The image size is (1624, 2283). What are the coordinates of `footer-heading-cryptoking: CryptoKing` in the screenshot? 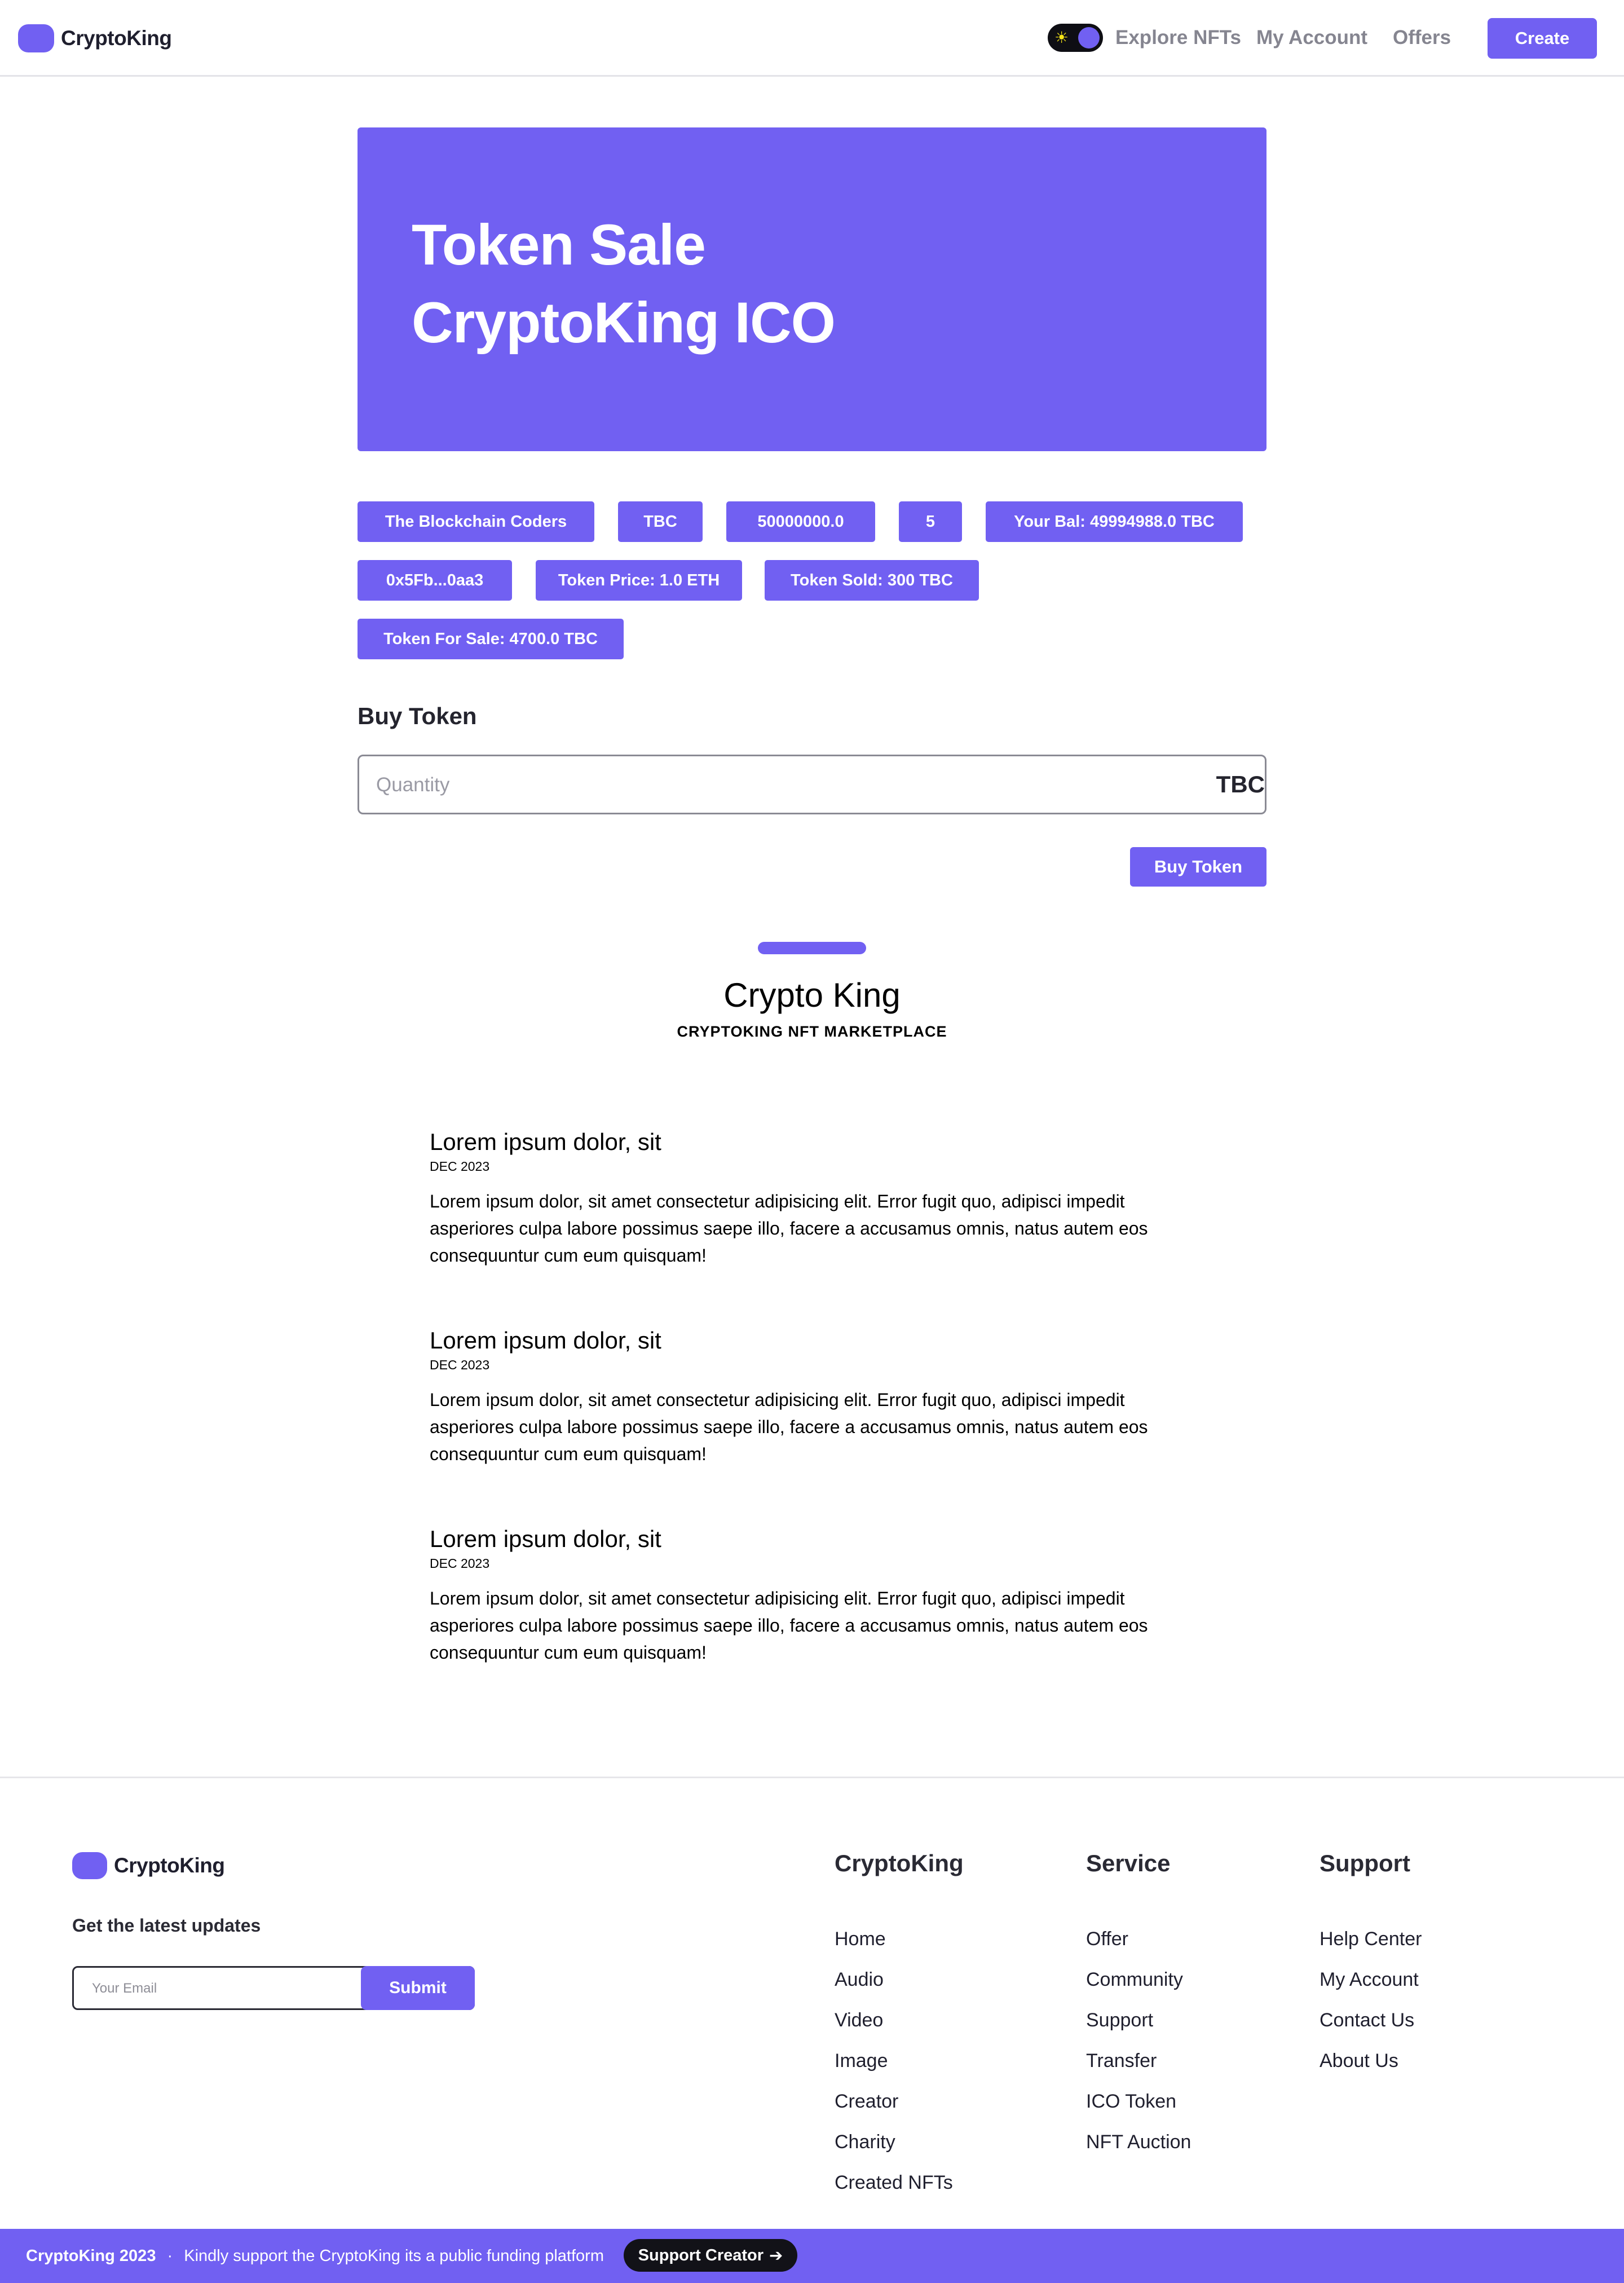 It's located at (899, 1863).